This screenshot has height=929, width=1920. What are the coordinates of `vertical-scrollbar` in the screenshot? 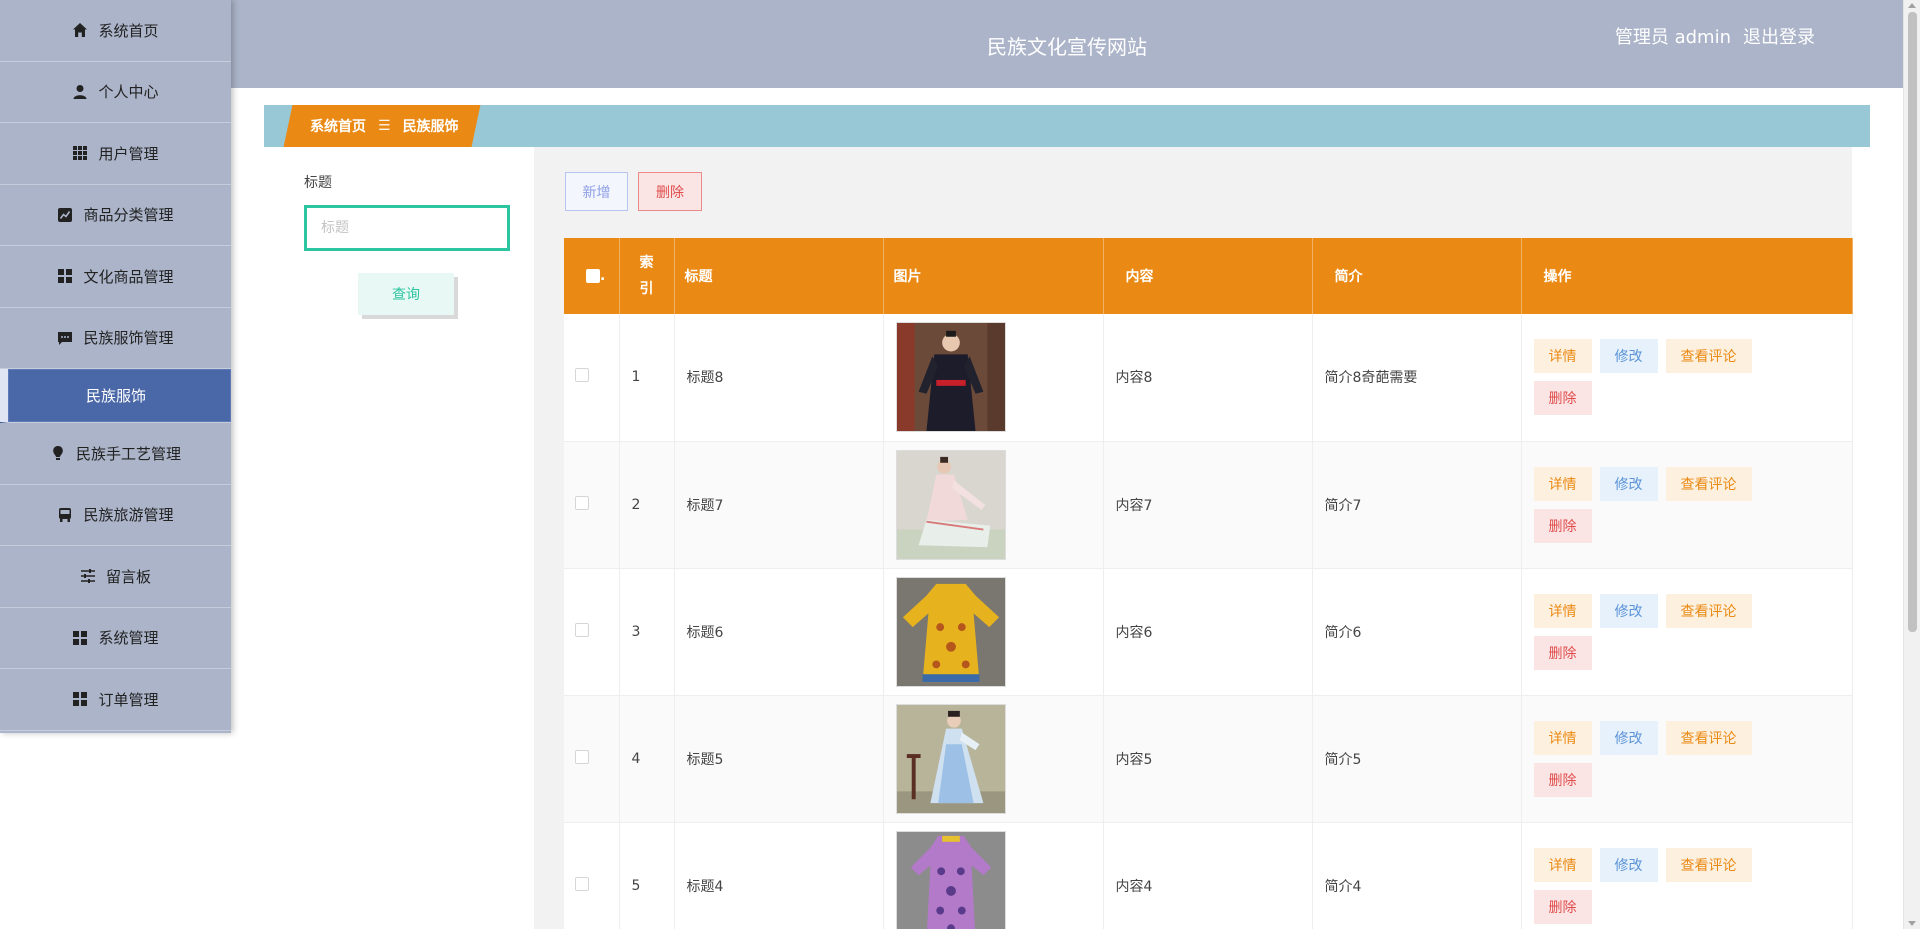 It's located at (1911, 464).